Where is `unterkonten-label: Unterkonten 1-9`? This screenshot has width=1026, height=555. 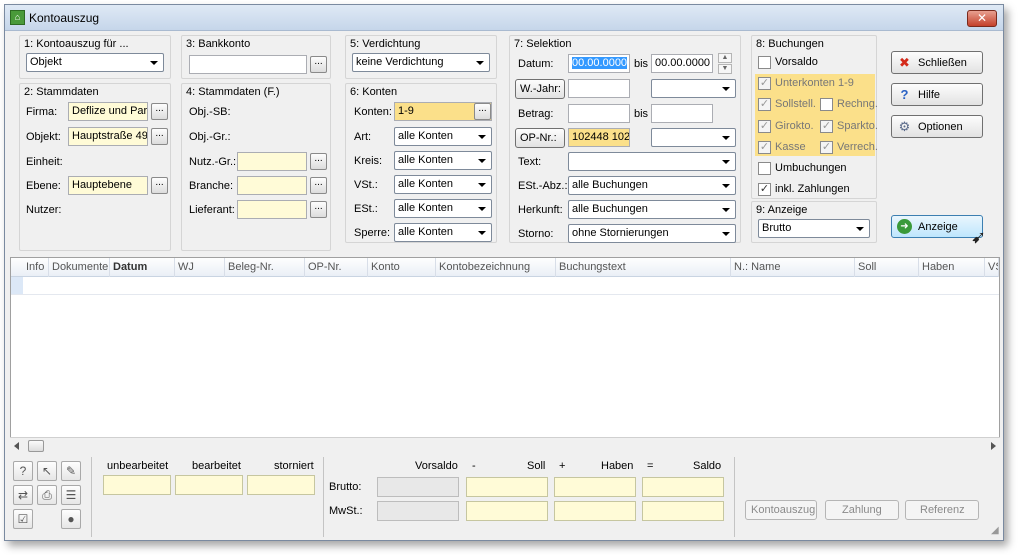
unterkonten-label: Unterkonten 1-9 is located at coordinates (814, 83).